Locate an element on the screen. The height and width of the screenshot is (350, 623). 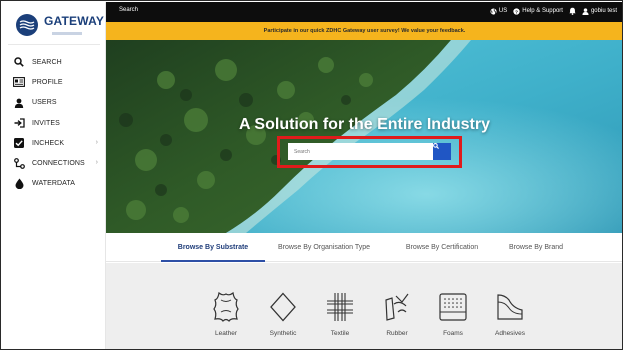
sidebar-item-invites: INVITES is located at coordinates (54, 123).